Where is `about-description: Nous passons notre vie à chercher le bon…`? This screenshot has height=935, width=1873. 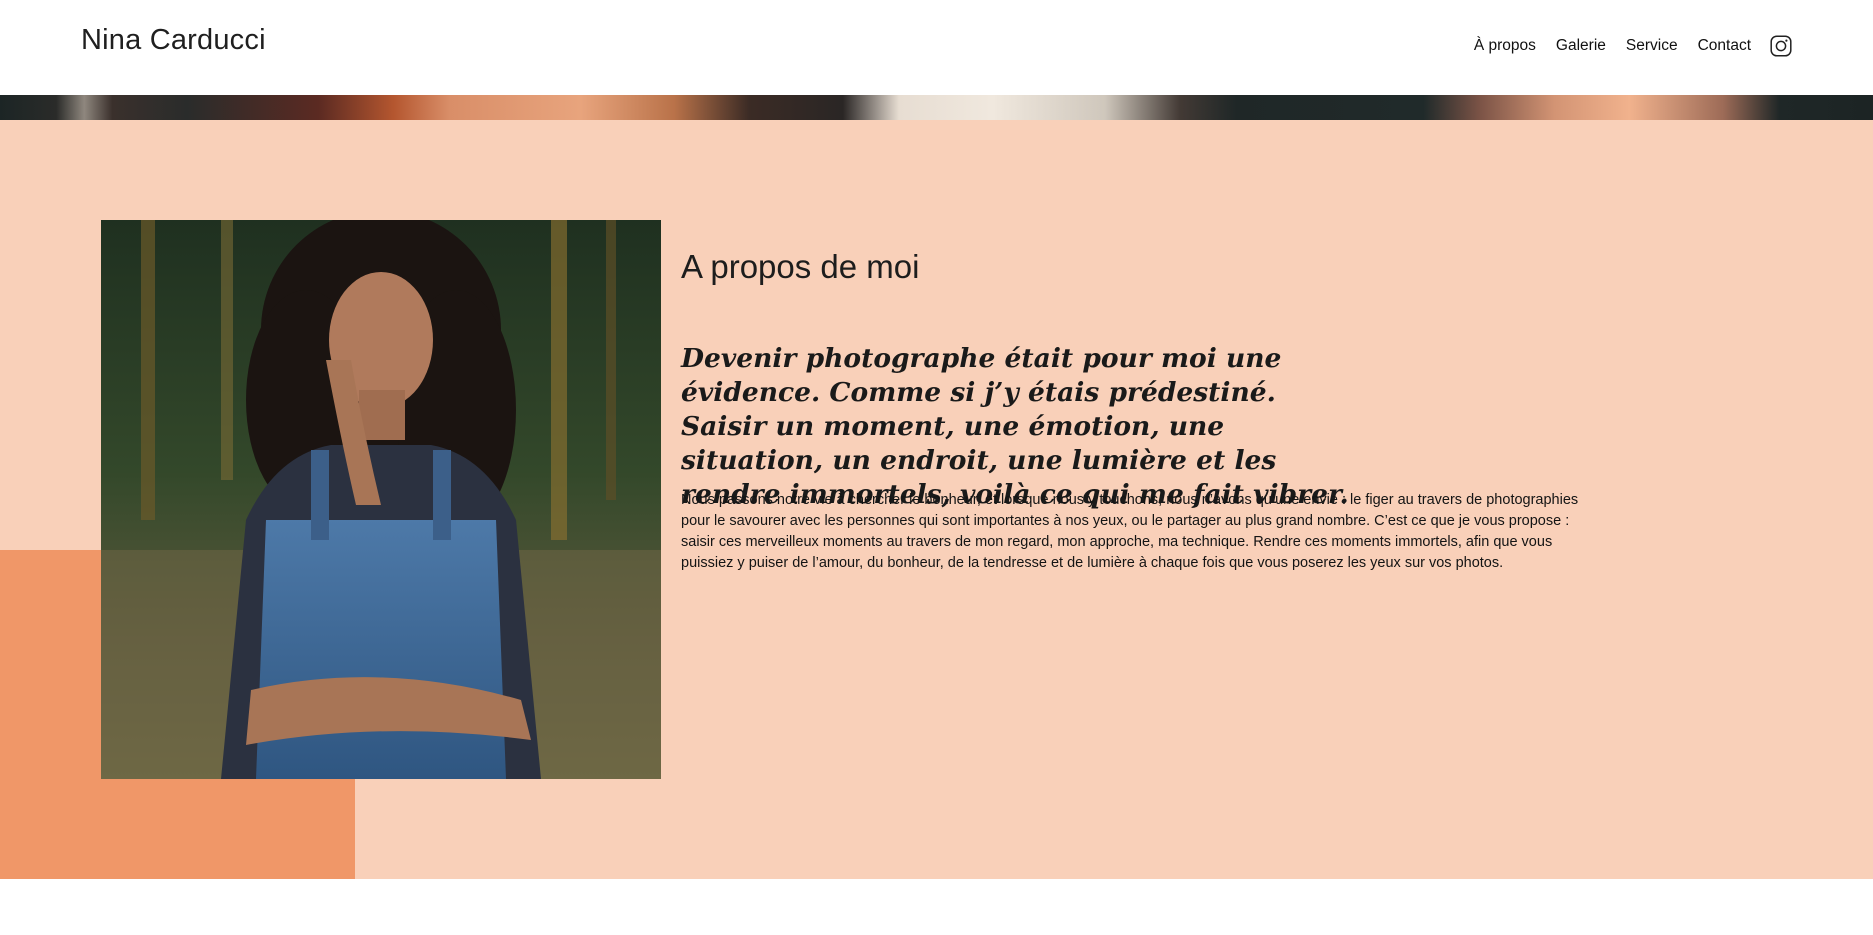 about-description: Nous passons notre vie à chercher le bon… is located at coordinates (1130, 531).